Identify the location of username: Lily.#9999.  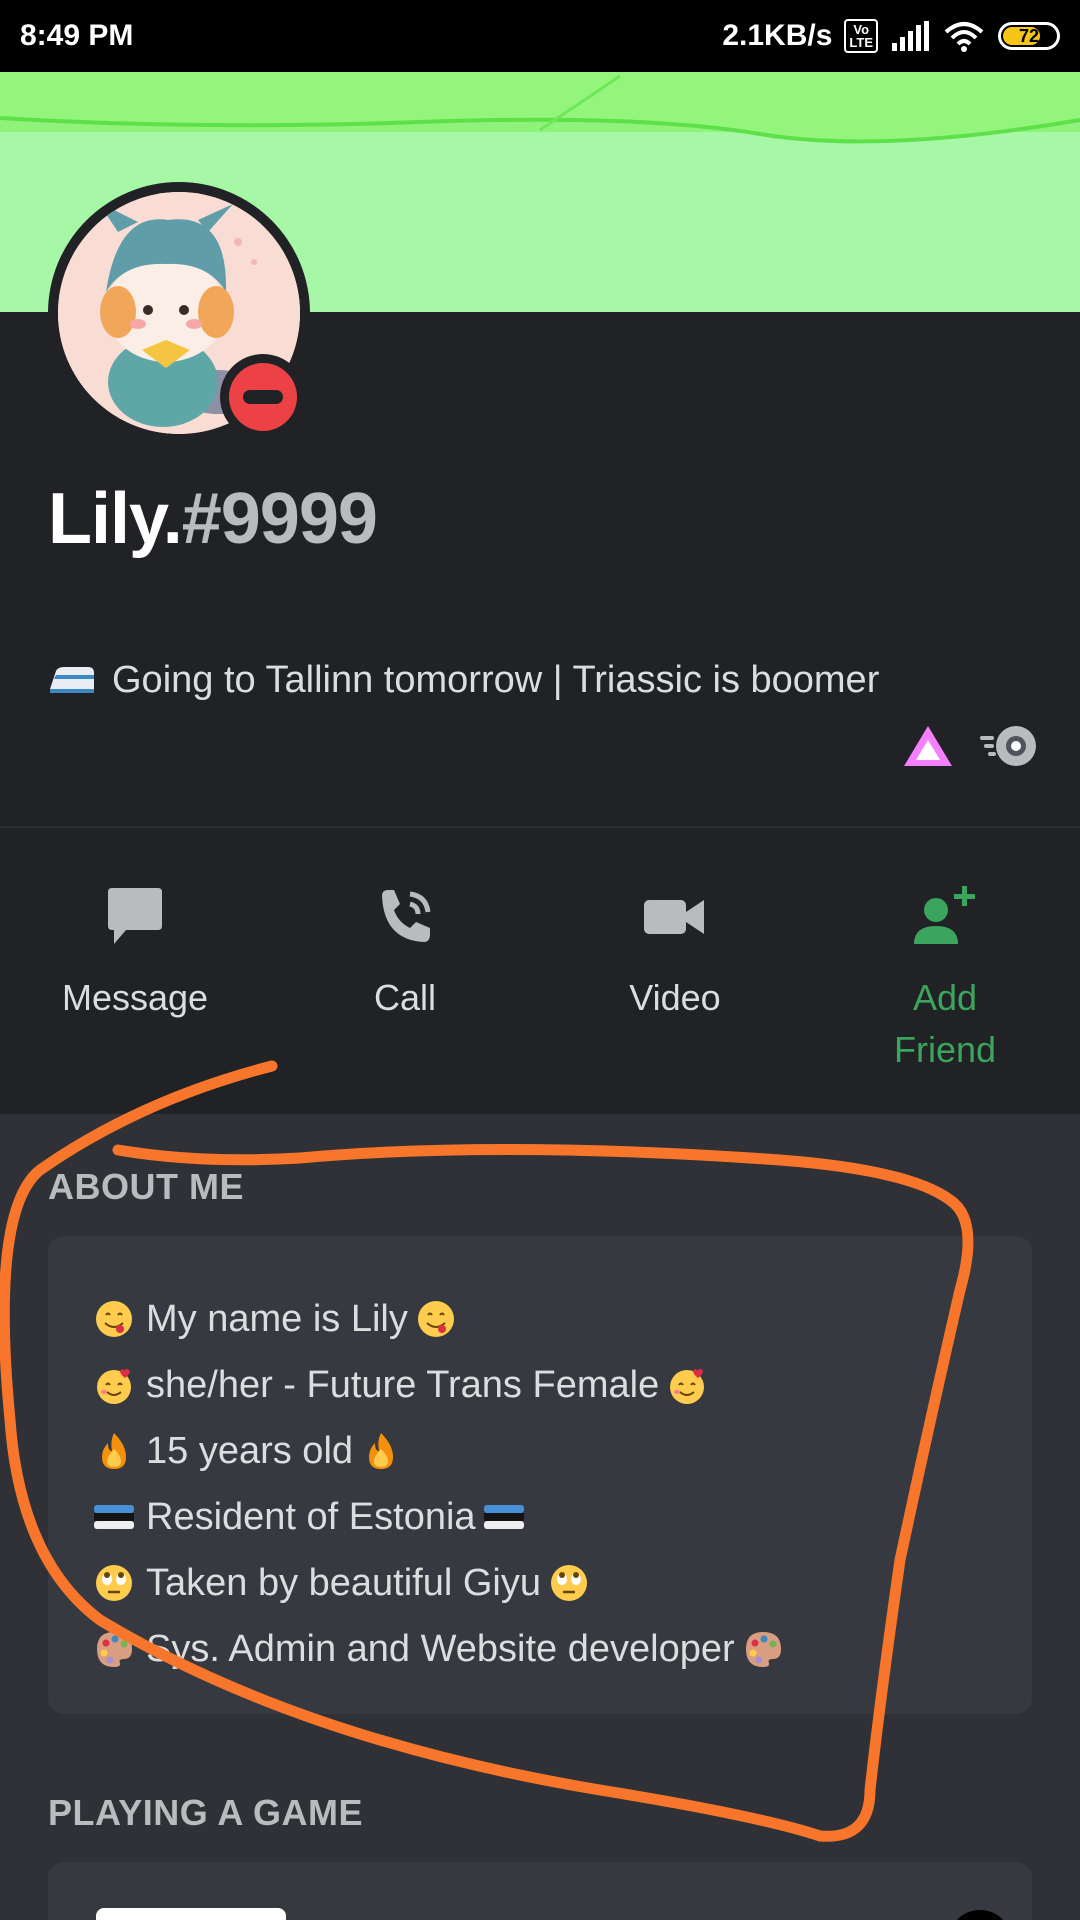
(213, 519).